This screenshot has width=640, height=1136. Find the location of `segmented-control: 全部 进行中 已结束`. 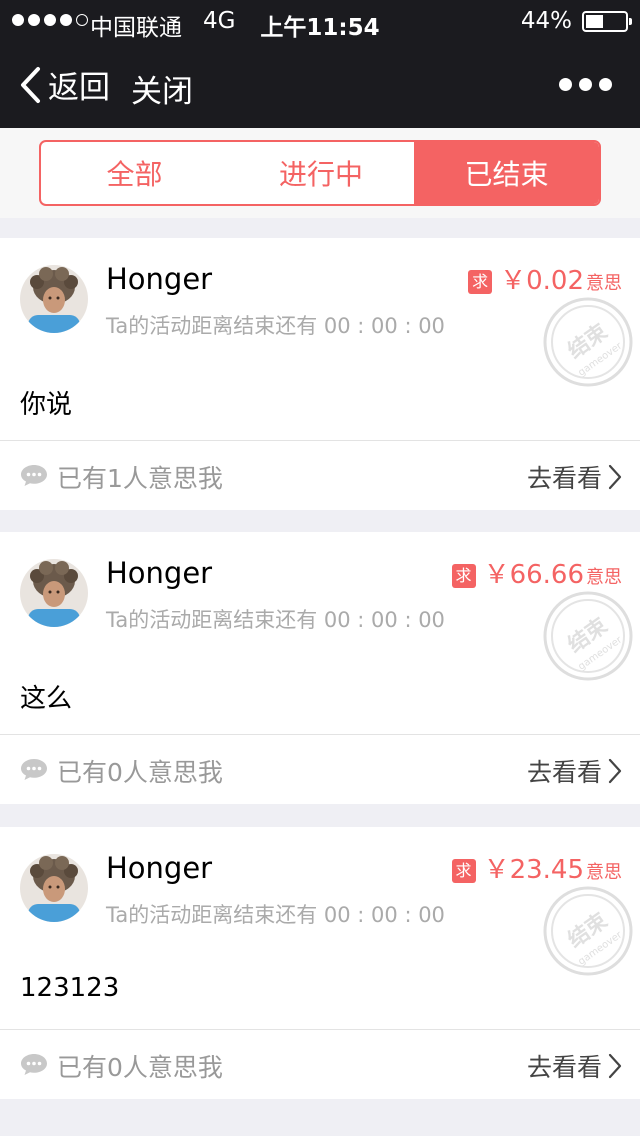

segmented-control: 全部 进行中 已结束 is located at coordinates (320, 173).